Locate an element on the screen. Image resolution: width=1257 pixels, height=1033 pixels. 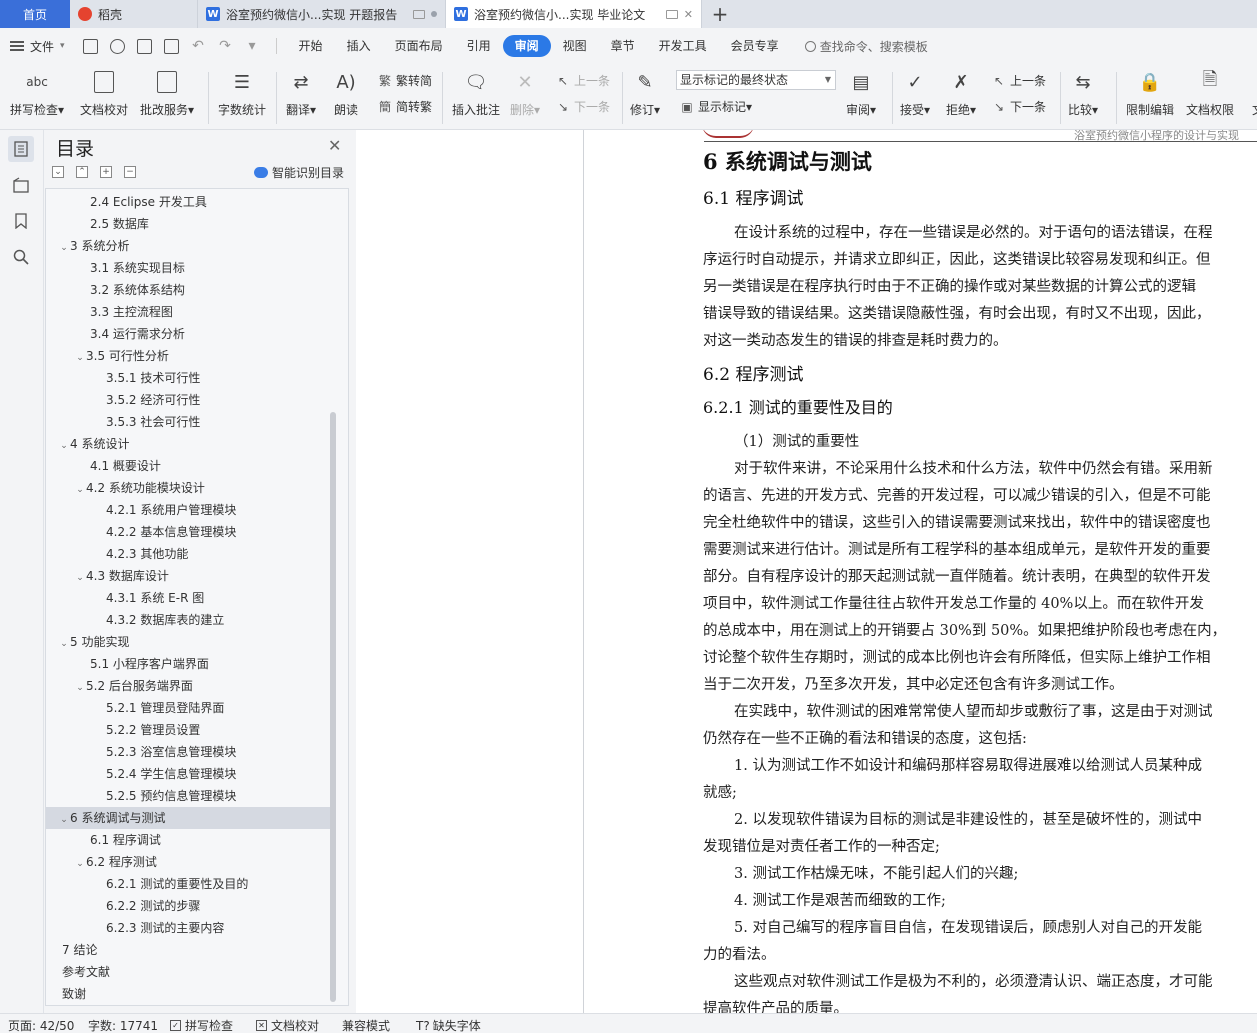
command-search: 查找命令、搜索模板 is located at coordinates (866, 46).